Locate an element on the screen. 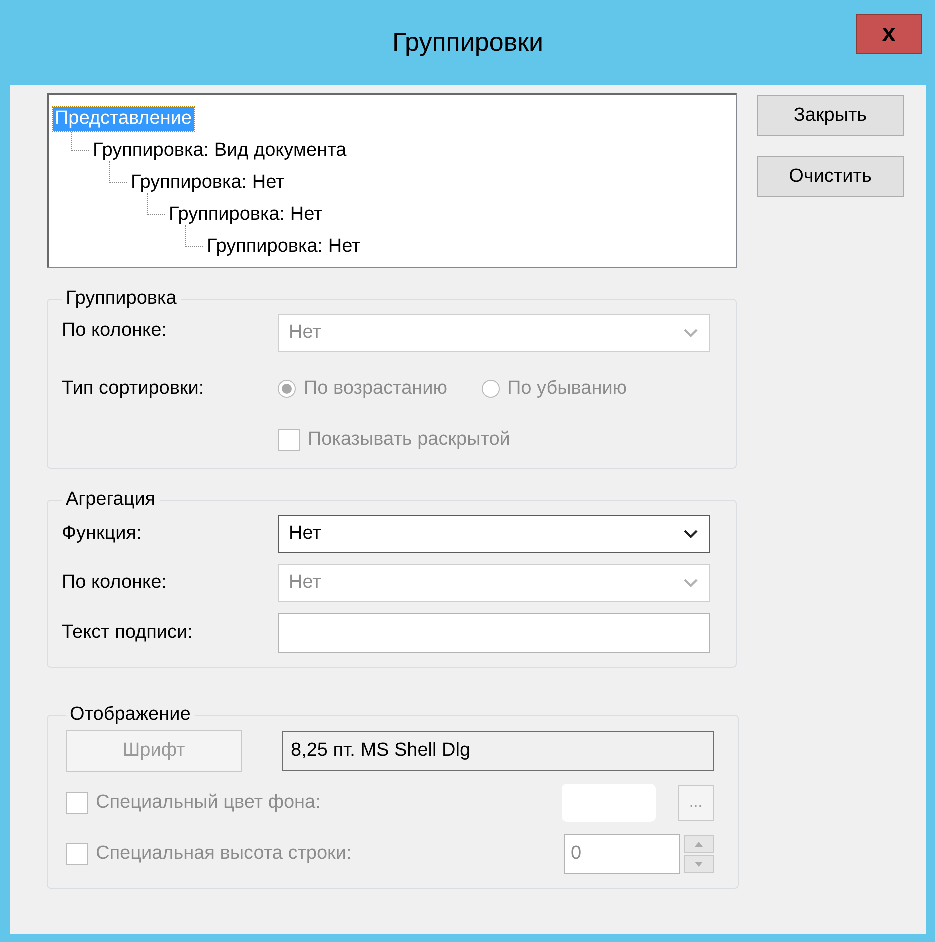 This screenshot has width=935, height=942. dropdown: Нет is located at coordinates (494, 534).